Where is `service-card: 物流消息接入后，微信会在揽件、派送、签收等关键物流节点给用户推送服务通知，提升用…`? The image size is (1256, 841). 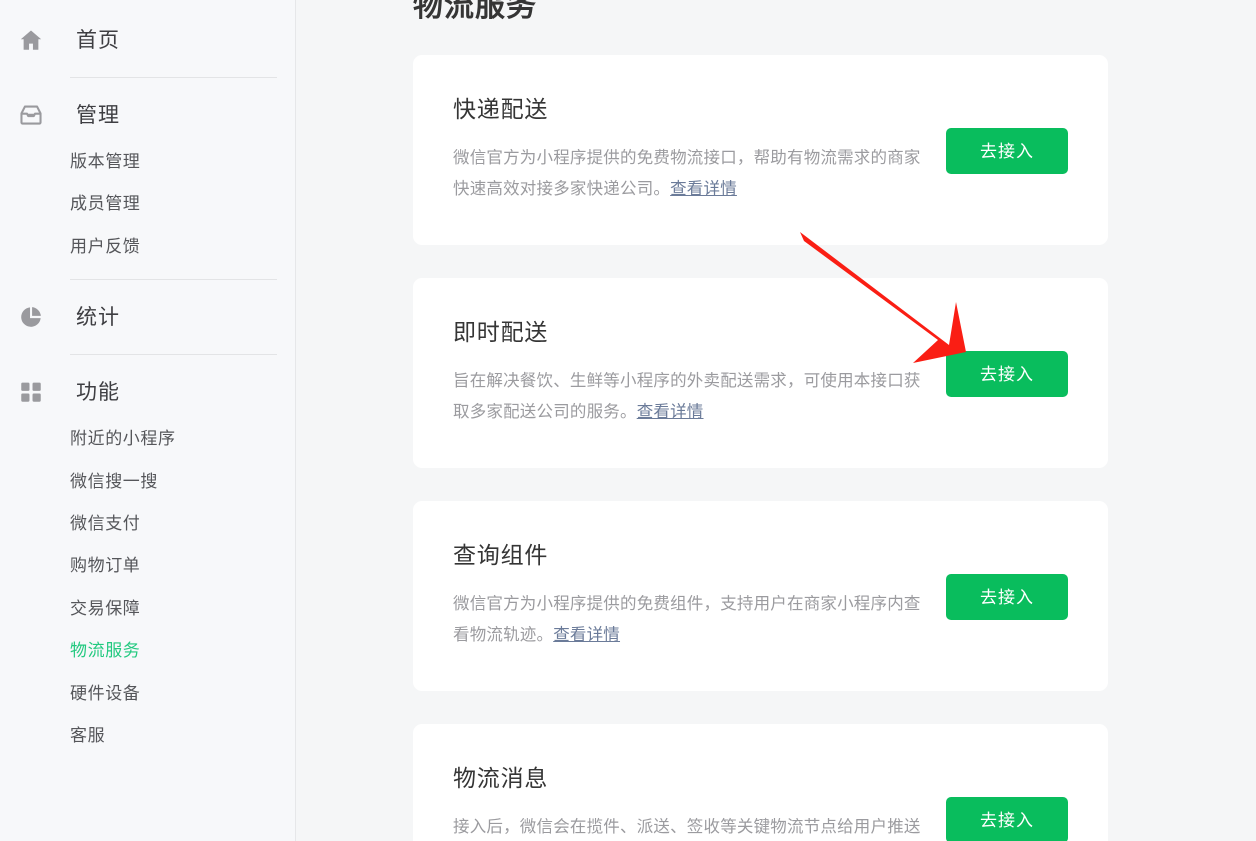 service-card: 物流消息接入后，微信会在揽件、派送、签收等关键物流节点给用户推送服务通知，提升用… is located at coordinates (760, 782).